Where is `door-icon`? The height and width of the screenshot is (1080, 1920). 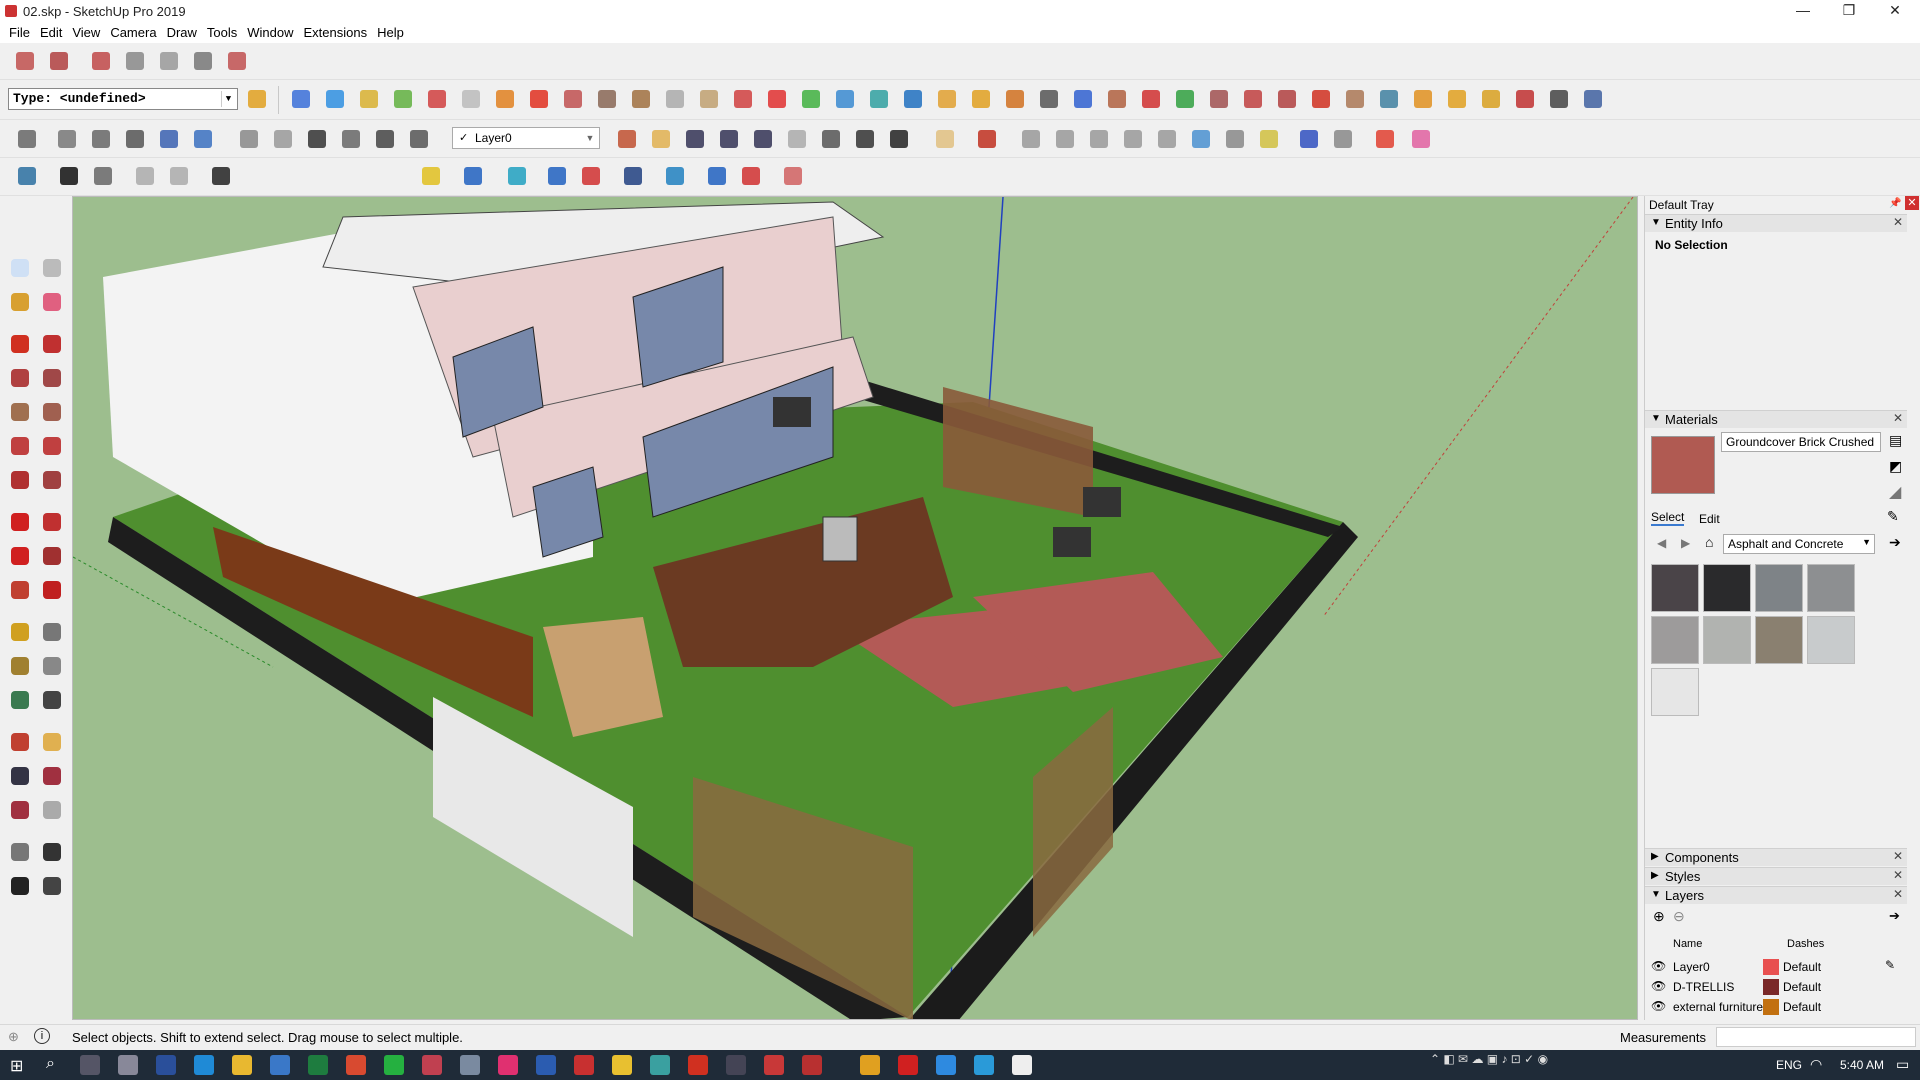 door-icon is located at coordinates (283, 139).